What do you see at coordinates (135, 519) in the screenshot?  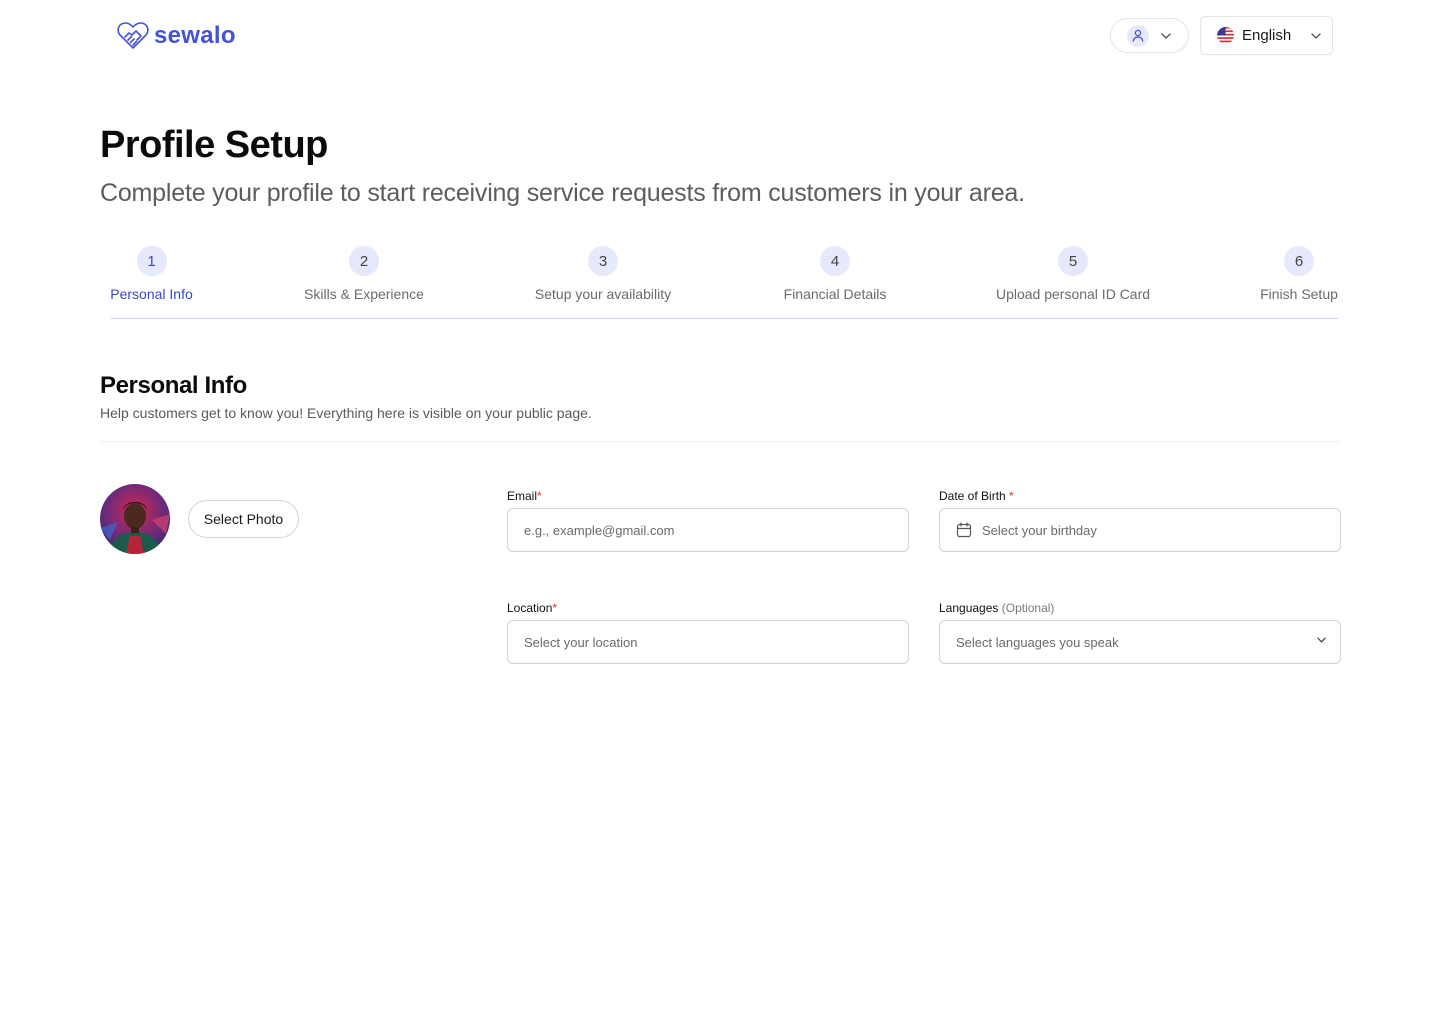 I see `profile-avatar` at bounding box center [135, 519].